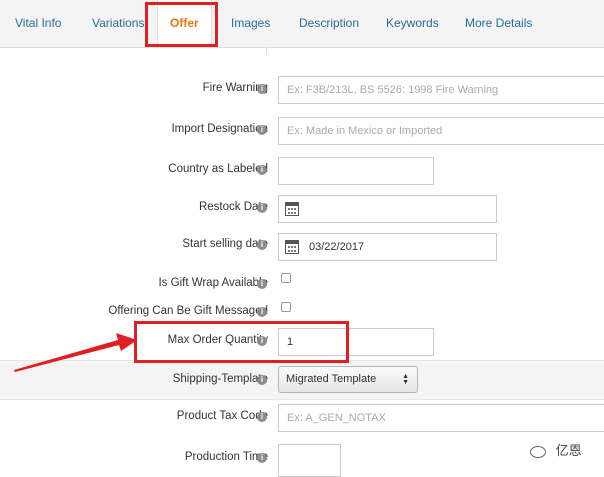  Describe the element at coordinates (538, 451) in the screenshot. I see `wechat-icon` at that location.